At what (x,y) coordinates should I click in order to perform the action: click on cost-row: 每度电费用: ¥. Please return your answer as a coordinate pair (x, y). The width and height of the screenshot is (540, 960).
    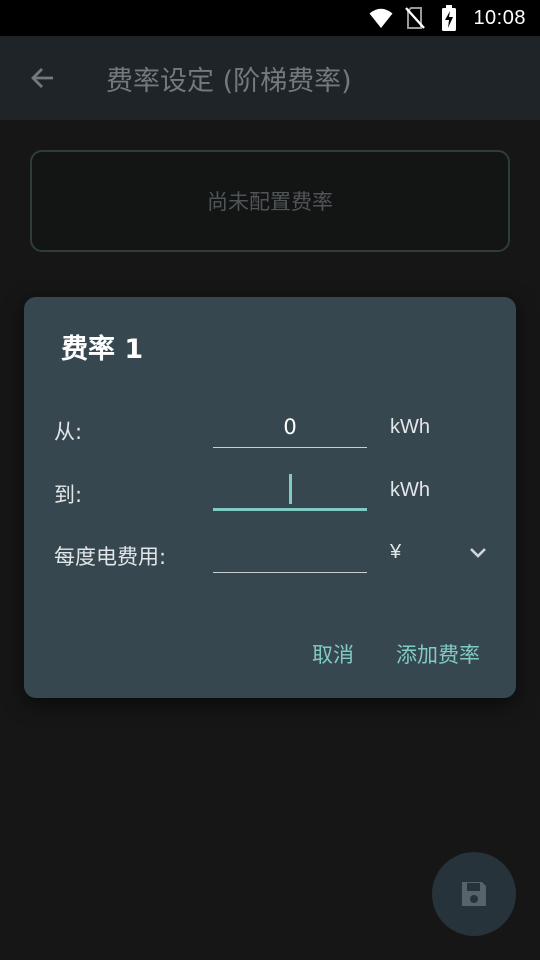
    Looking at the image, I should click on (270, 552).